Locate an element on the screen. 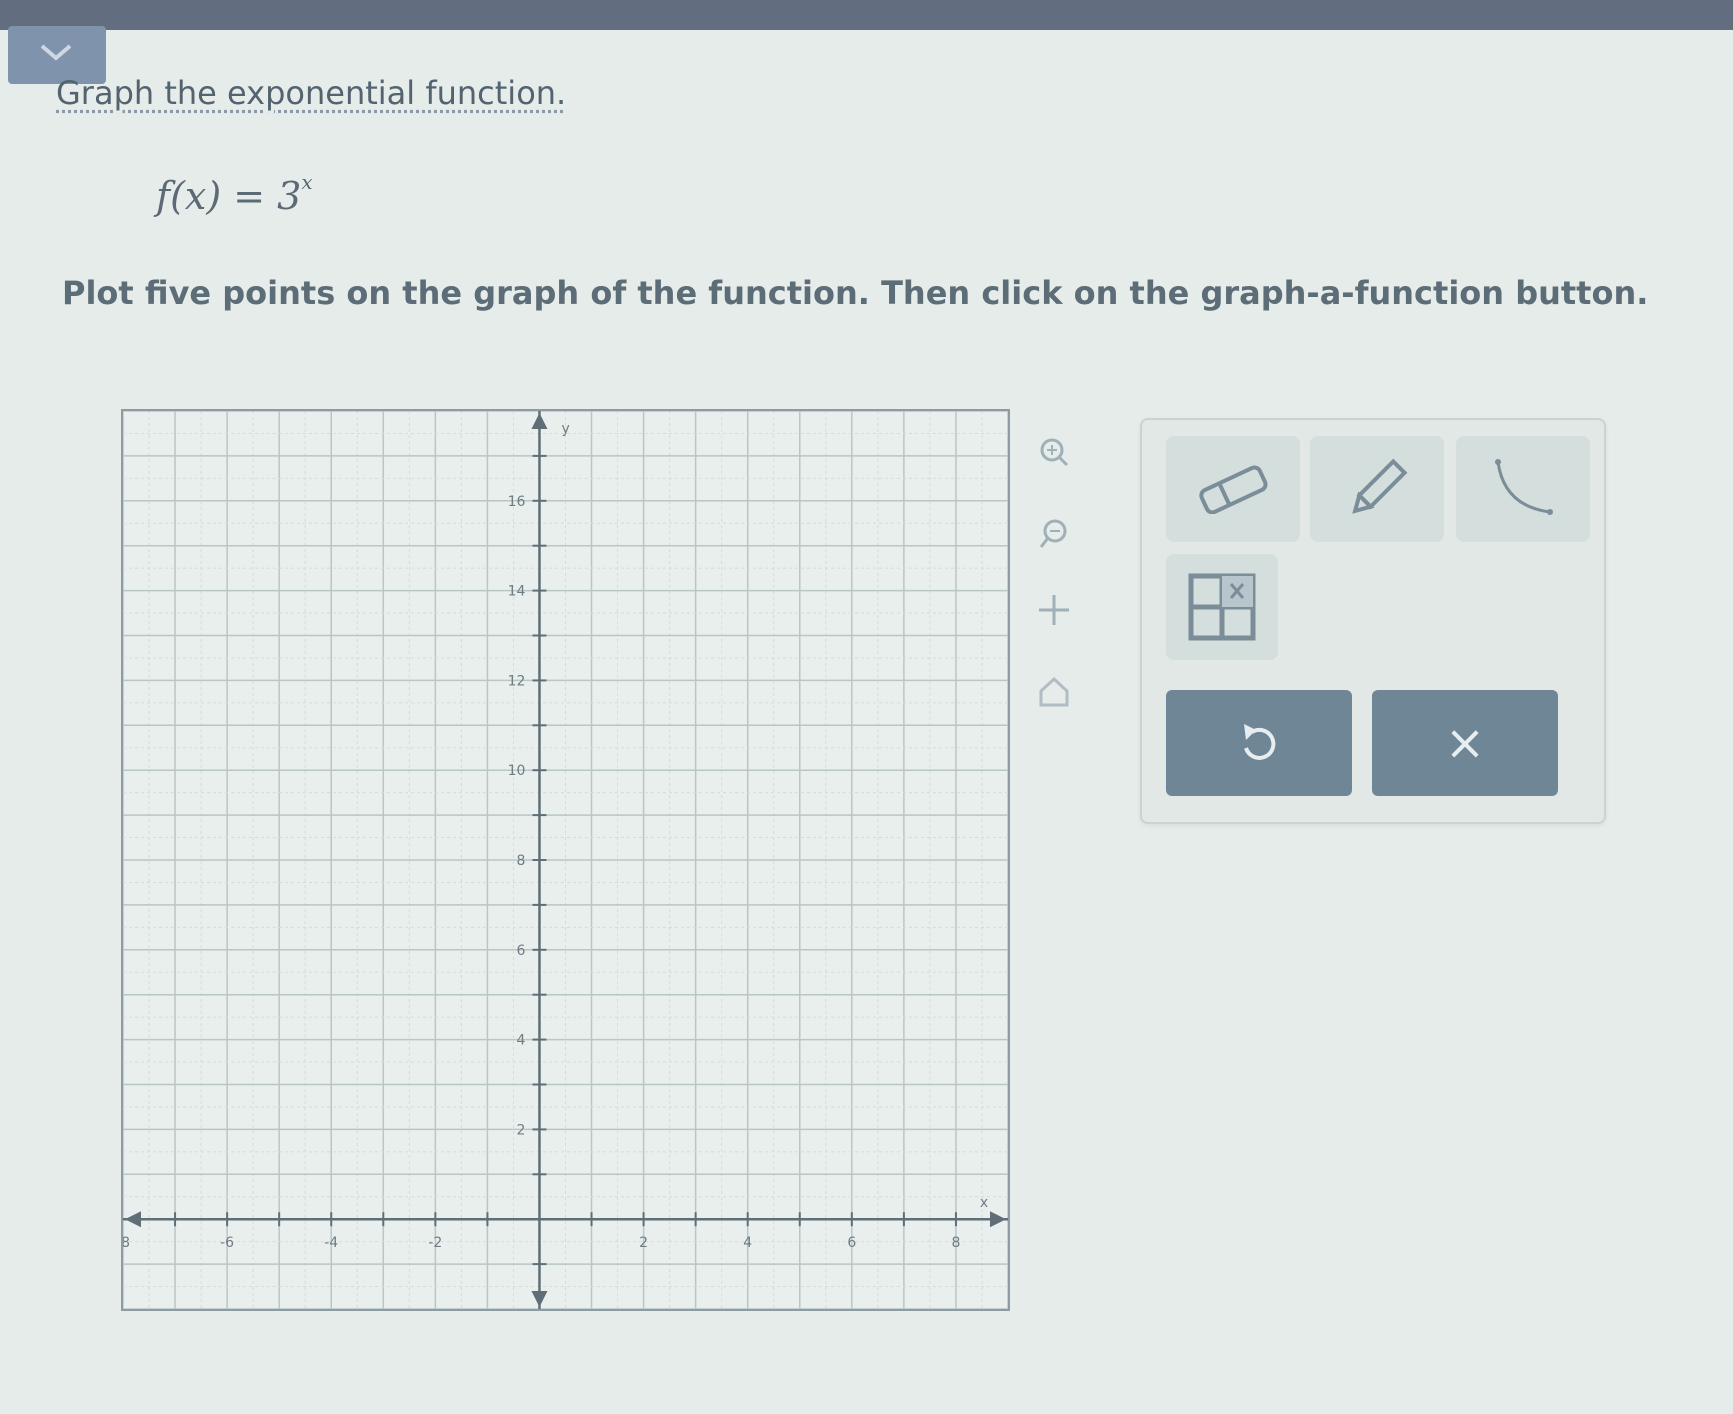 This screenshot has width=1733, height=1414. function-name: f is located at coordinates (163, 196).